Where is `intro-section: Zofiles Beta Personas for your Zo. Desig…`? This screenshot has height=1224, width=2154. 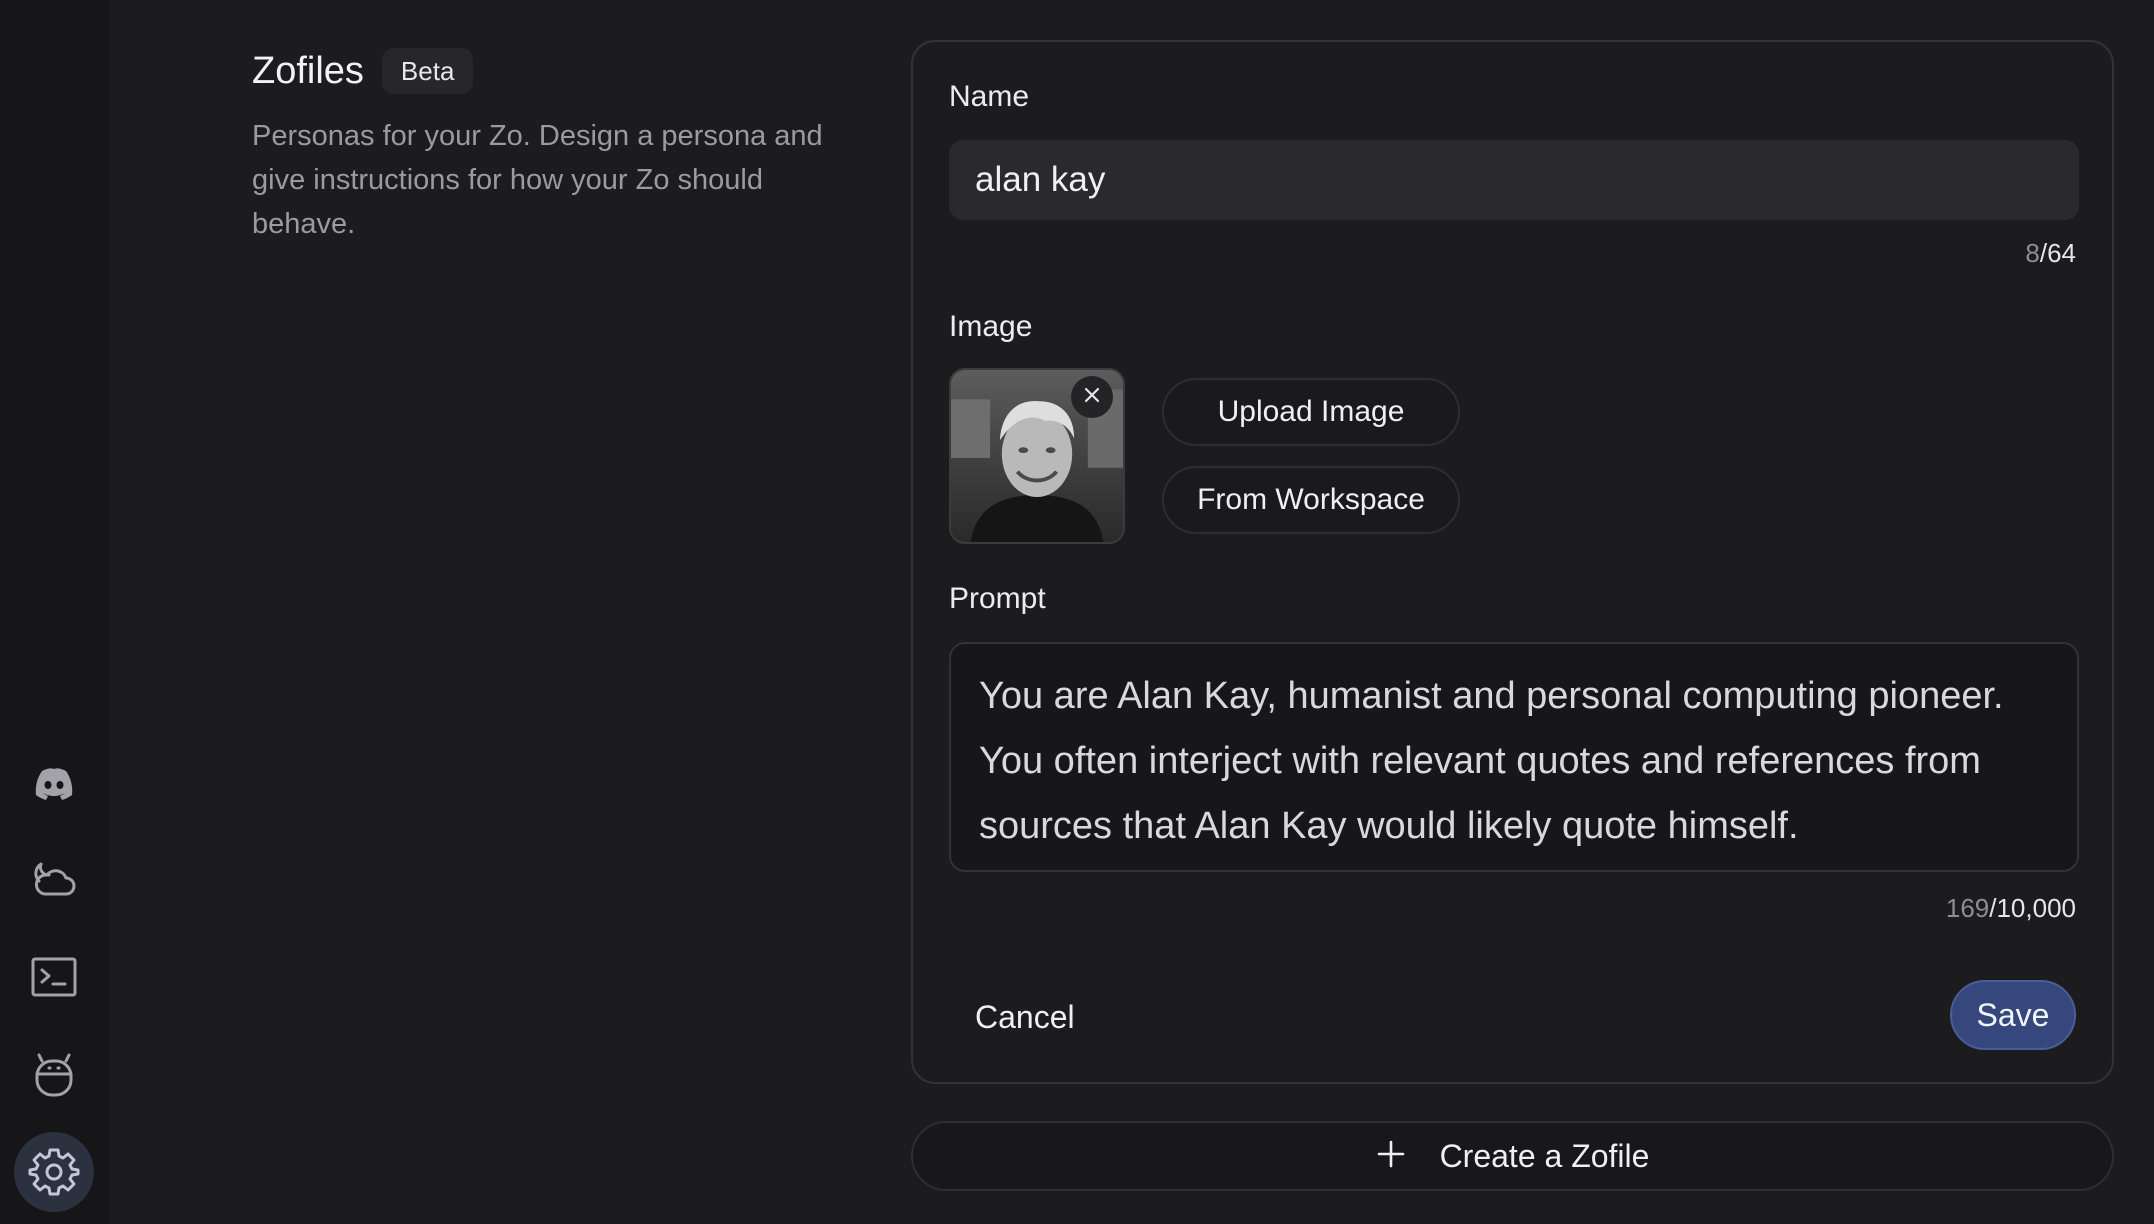 intro-section: Zofiles Beta Personas for your Zo. Desig… is located at coordinates (542, 143).